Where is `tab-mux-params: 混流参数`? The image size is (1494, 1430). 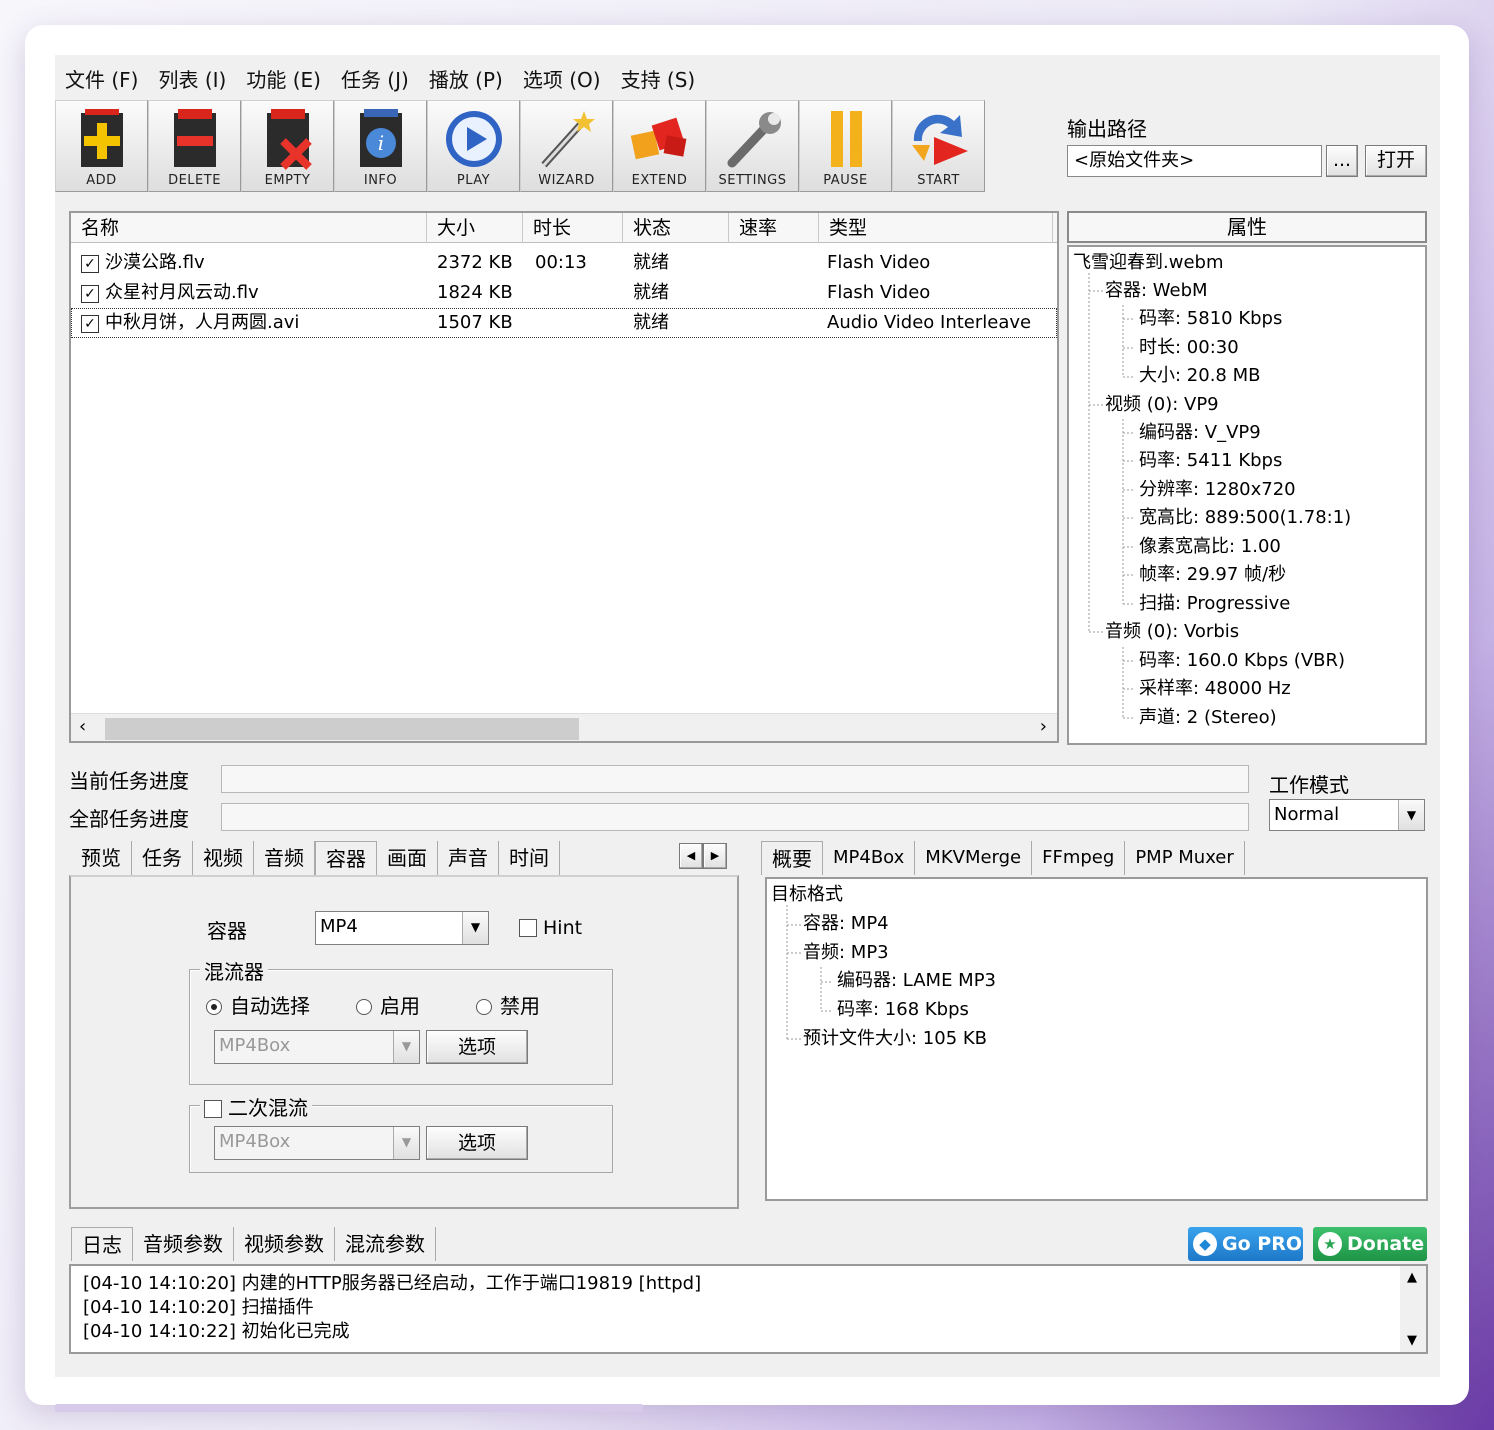 tab-mux-params: 混流参数 is located at coordinates (385, 1244).